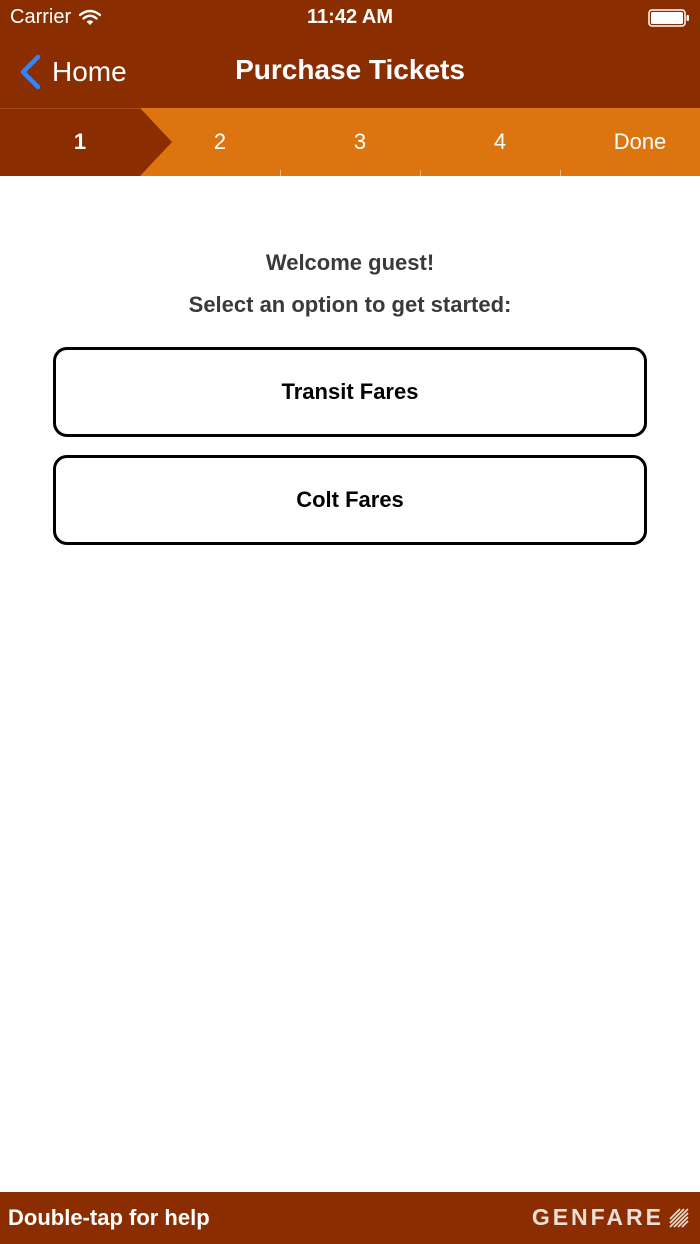 This screenshot has width=700, height=1244. I want to click on step-done: Done, so click(640, 141).